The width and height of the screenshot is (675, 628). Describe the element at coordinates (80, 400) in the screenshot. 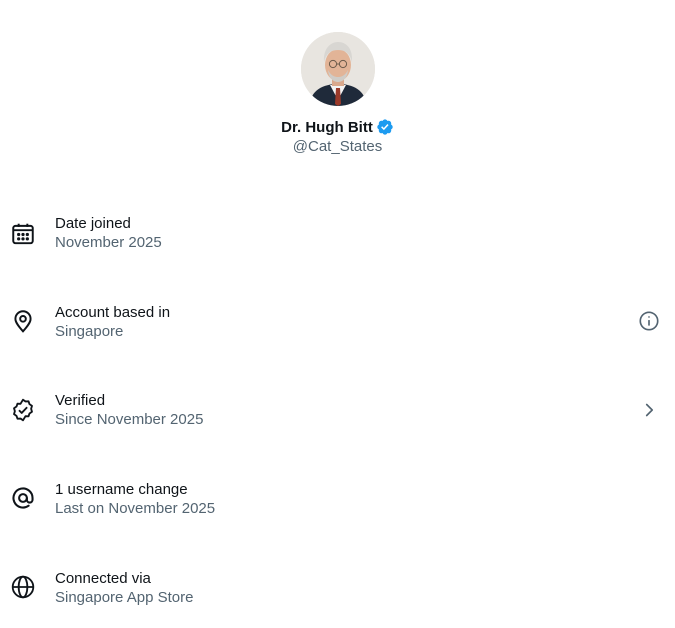

I see `info-row-label: Verified` at that location.